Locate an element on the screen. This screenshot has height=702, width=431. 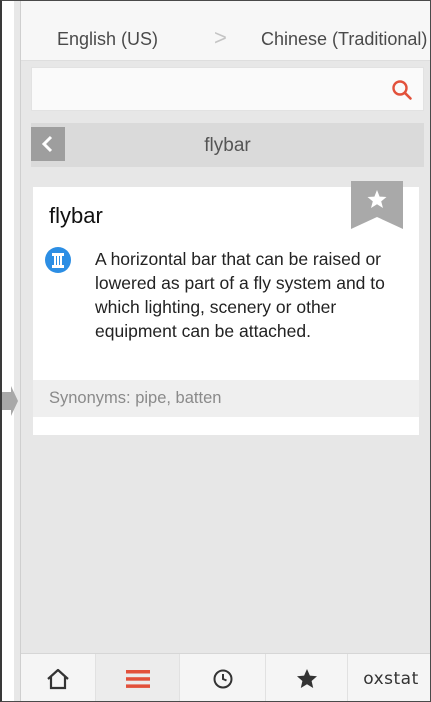
synonyms-row: Synonyms: pipe, batten is located at coordinates (226, 398).